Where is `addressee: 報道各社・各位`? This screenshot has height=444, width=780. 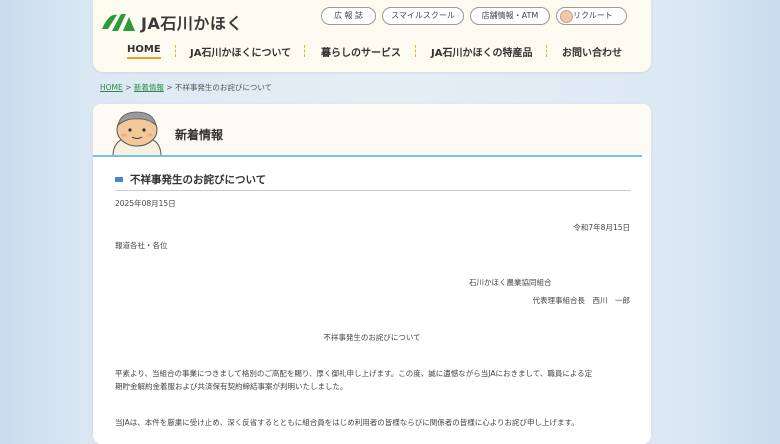 addressee: 報道各社・各位 is located at coordinates (141, 245).